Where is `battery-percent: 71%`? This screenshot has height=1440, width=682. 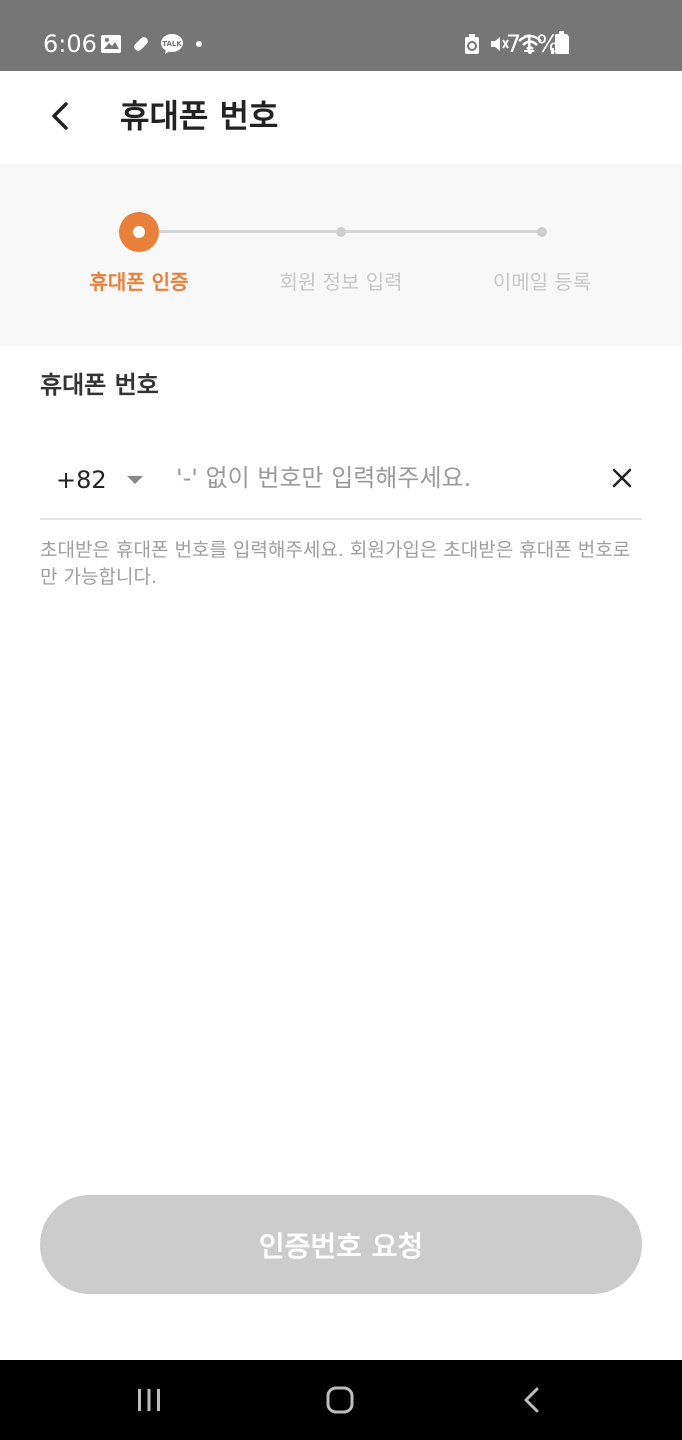 battery-percent: 71% is located at coordinates (533, 44).